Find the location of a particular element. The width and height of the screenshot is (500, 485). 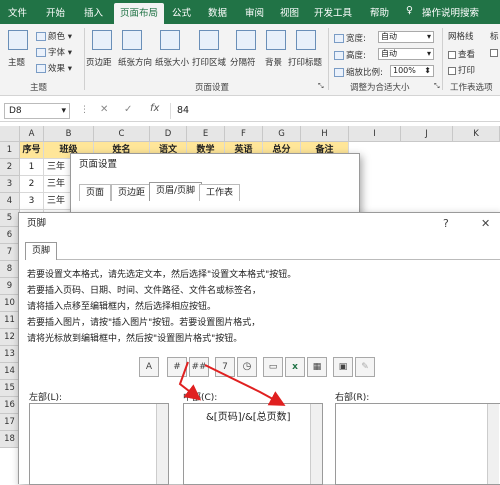

annotation-arrows is located at coordinates (232, 383).